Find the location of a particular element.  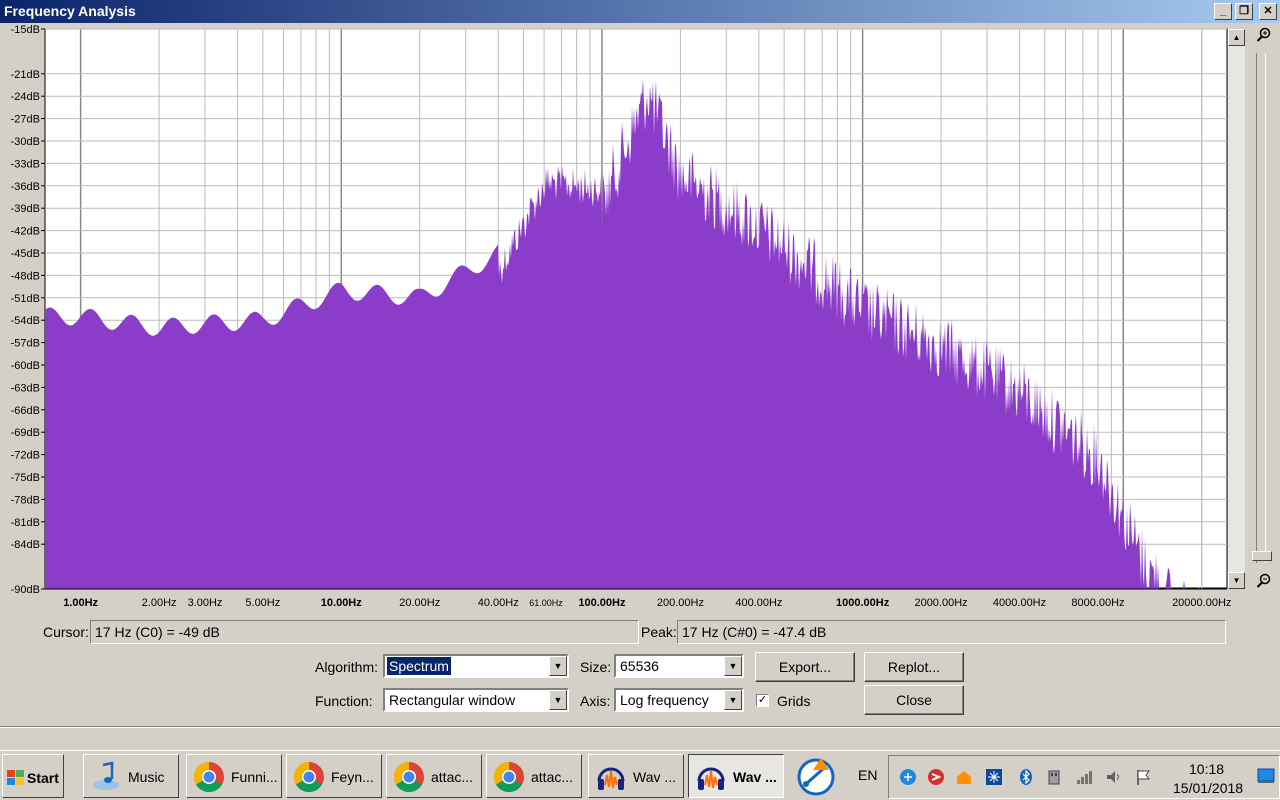

zoom-in-icon is located at coordinates (1264, 35).